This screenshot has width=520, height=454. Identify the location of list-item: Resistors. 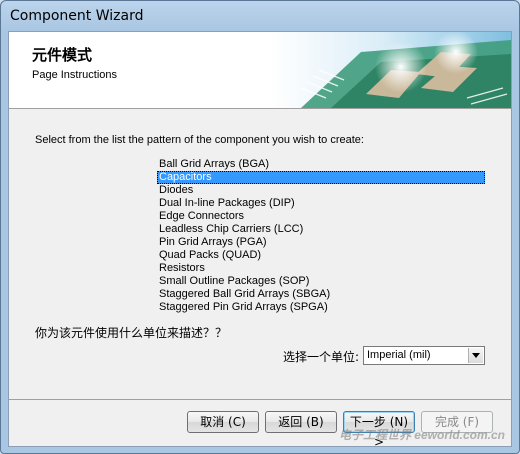
(321, 268).